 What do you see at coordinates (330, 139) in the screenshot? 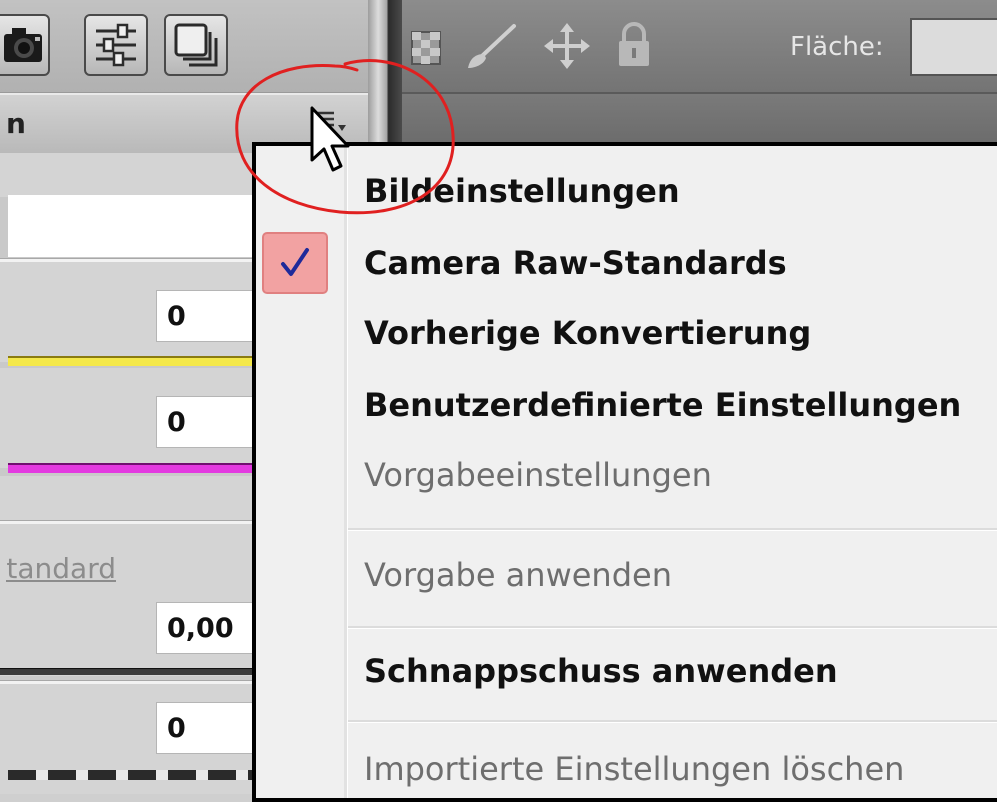
I see `mouse-cursor-icon` at bounding box center [330, 139].